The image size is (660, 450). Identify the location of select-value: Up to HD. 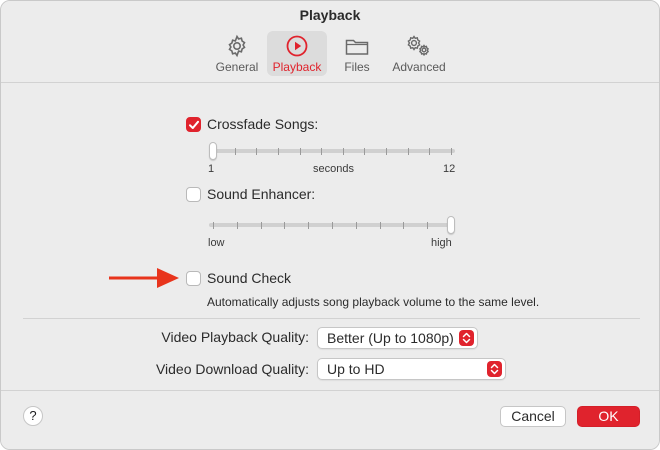
(356, 369).